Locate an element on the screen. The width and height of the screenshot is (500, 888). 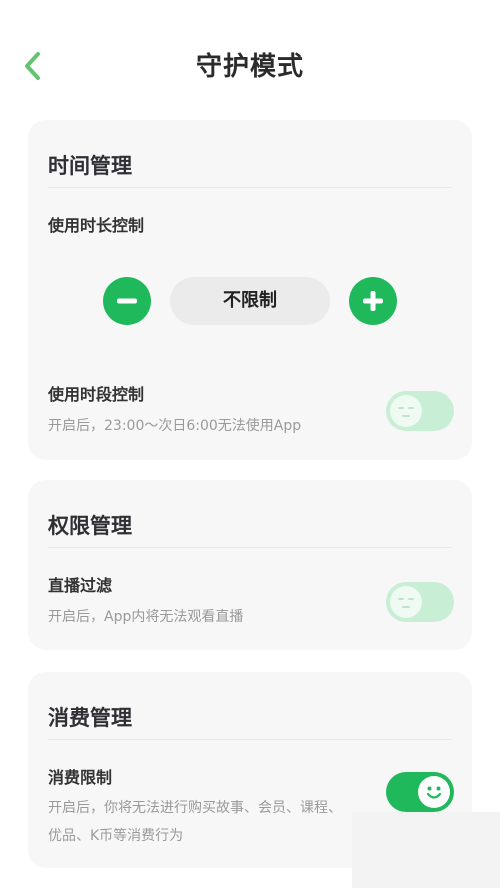
consumption-management-title: 消费管理 is located at coordinates (90, 718).